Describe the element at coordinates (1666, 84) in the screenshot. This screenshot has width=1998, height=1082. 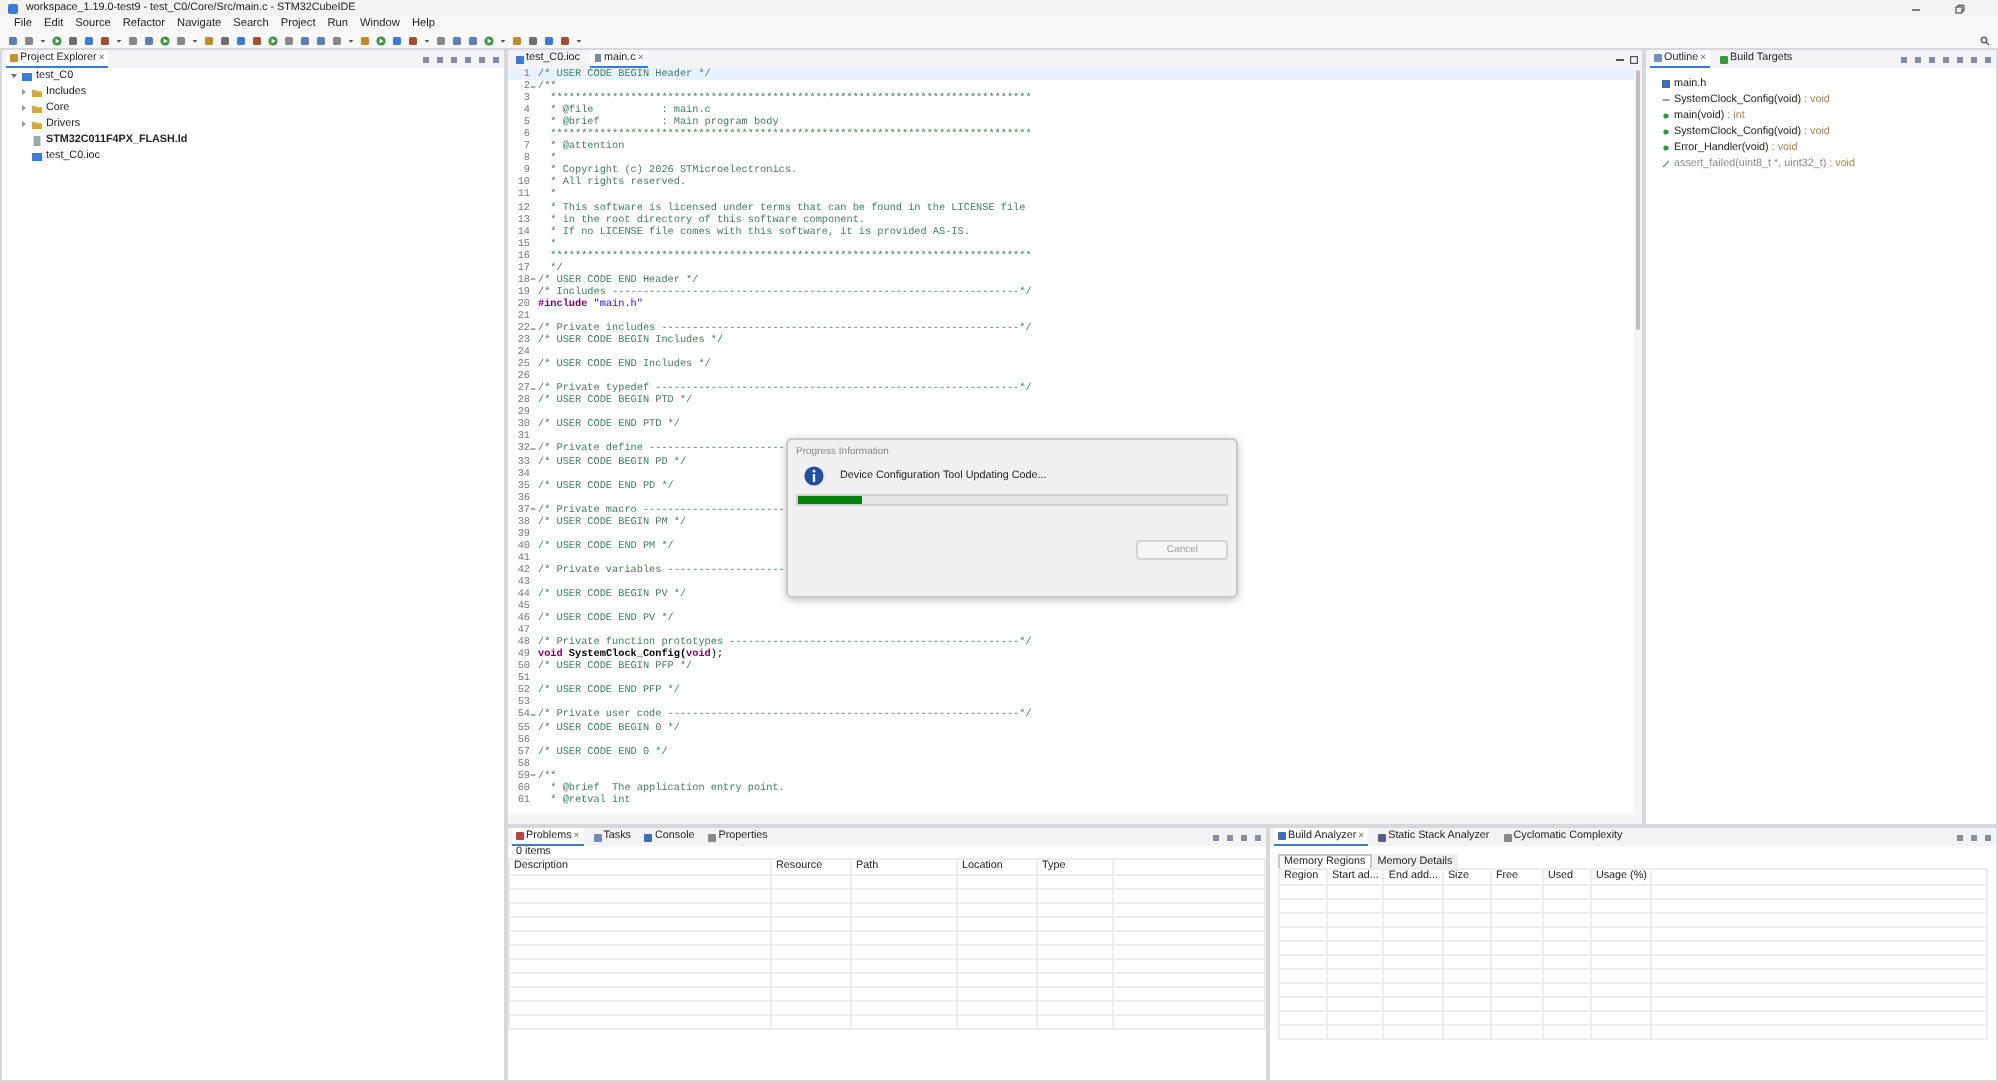
I see `header-file-icon` at that location.